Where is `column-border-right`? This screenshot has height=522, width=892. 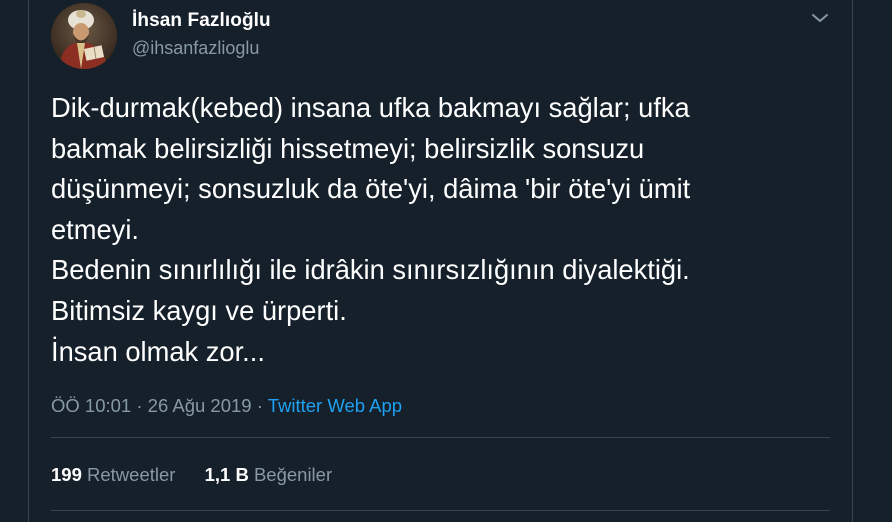 column-border-right is located at coordinates (852, 261).